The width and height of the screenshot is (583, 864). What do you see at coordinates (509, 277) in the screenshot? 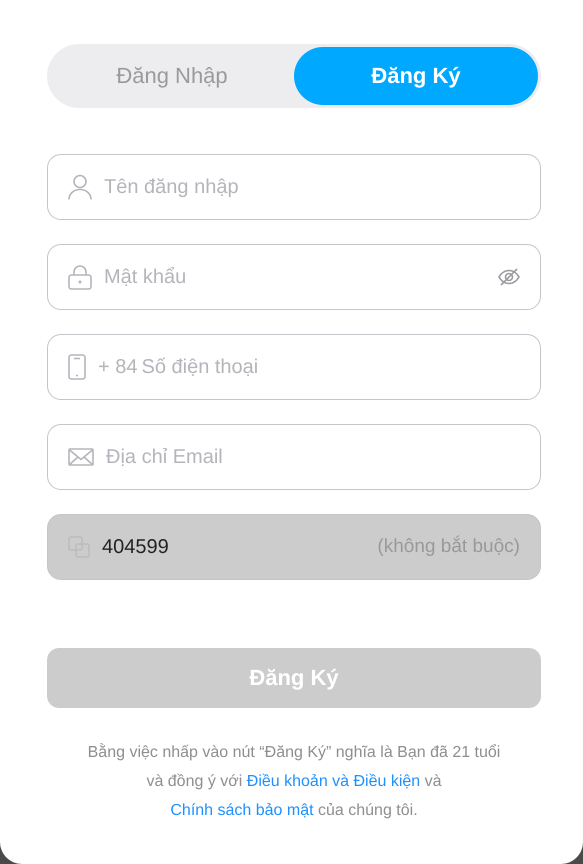
I see `eye-off-icon` at bounding box center [509, 277].